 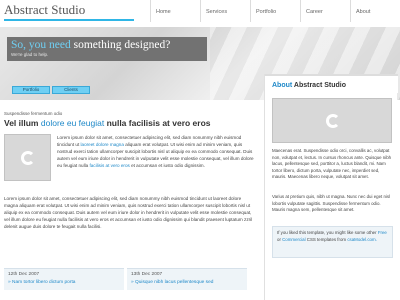 I want to click on note-link-commercial: Commercial, so click(x=293, y=239).